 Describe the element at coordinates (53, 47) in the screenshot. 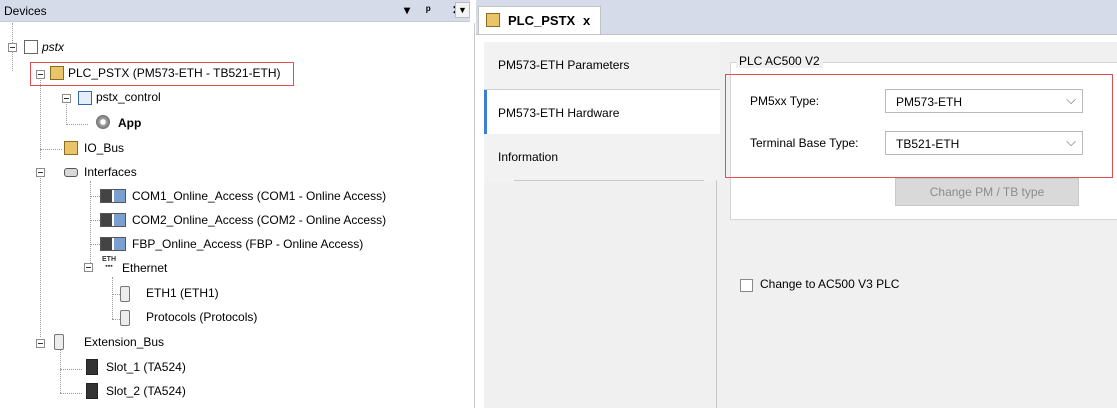

I see `tree-item-pstx: pstx` at that location.